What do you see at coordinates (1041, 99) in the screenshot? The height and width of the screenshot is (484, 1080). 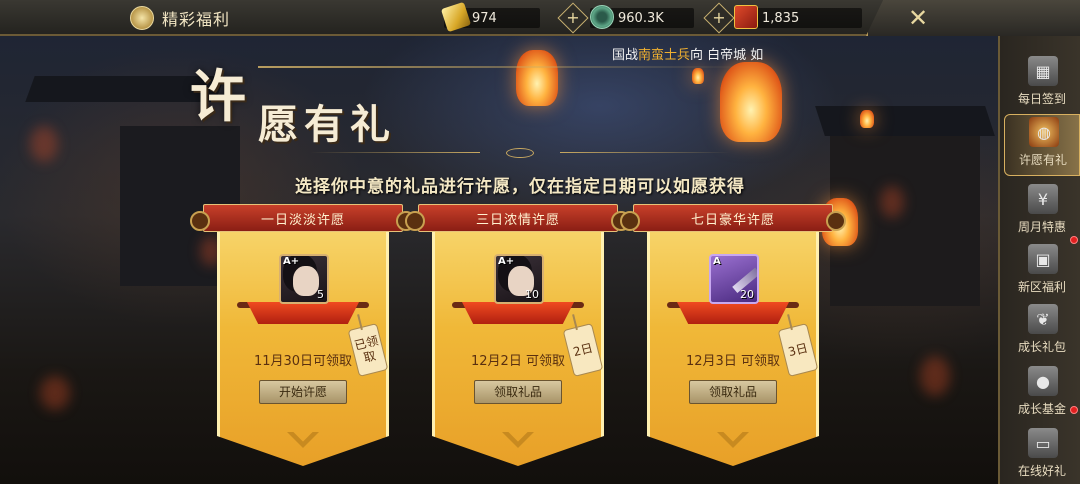 I see `sidebar-item-label: 每日签到` at bounding box center [1041, 99].